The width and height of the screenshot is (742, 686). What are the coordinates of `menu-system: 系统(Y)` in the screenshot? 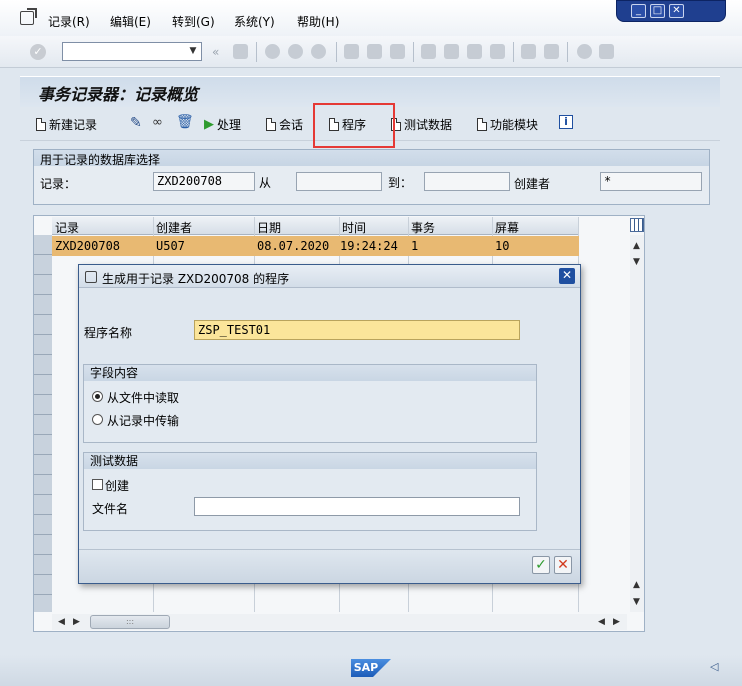 It's located at (254, 21).